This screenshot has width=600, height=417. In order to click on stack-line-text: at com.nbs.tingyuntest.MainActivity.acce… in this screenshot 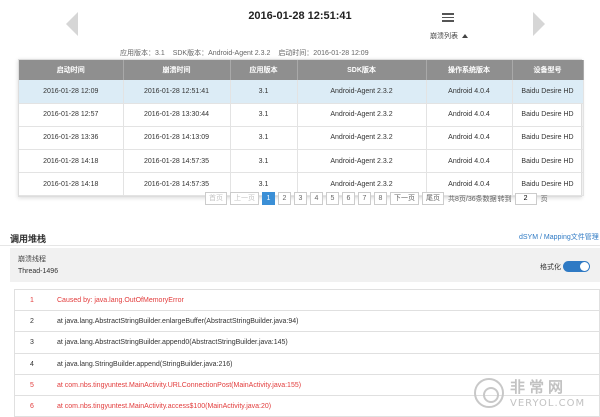, I will do `click(164, 406)`.